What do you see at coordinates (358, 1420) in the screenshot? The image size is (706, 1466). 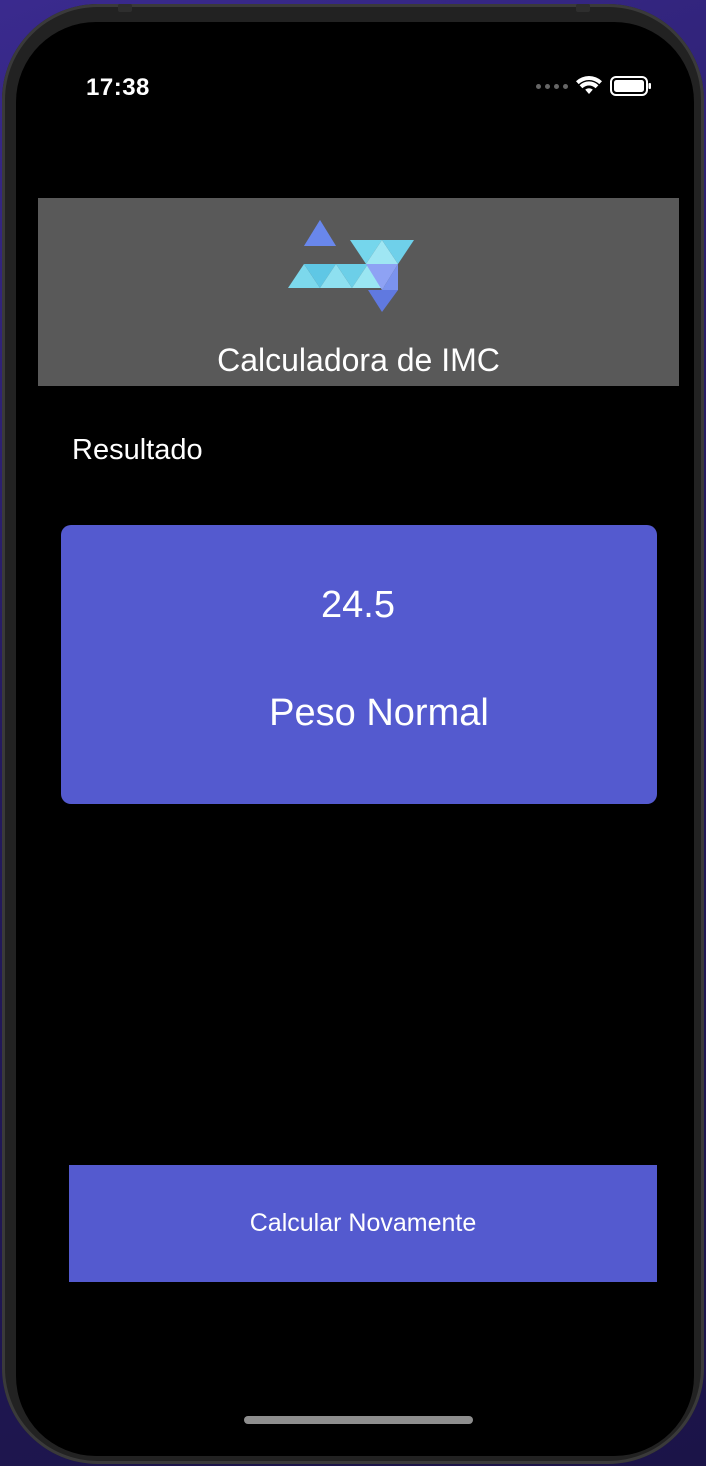 I see `home-indicator` at bounding box center [358, 1420].